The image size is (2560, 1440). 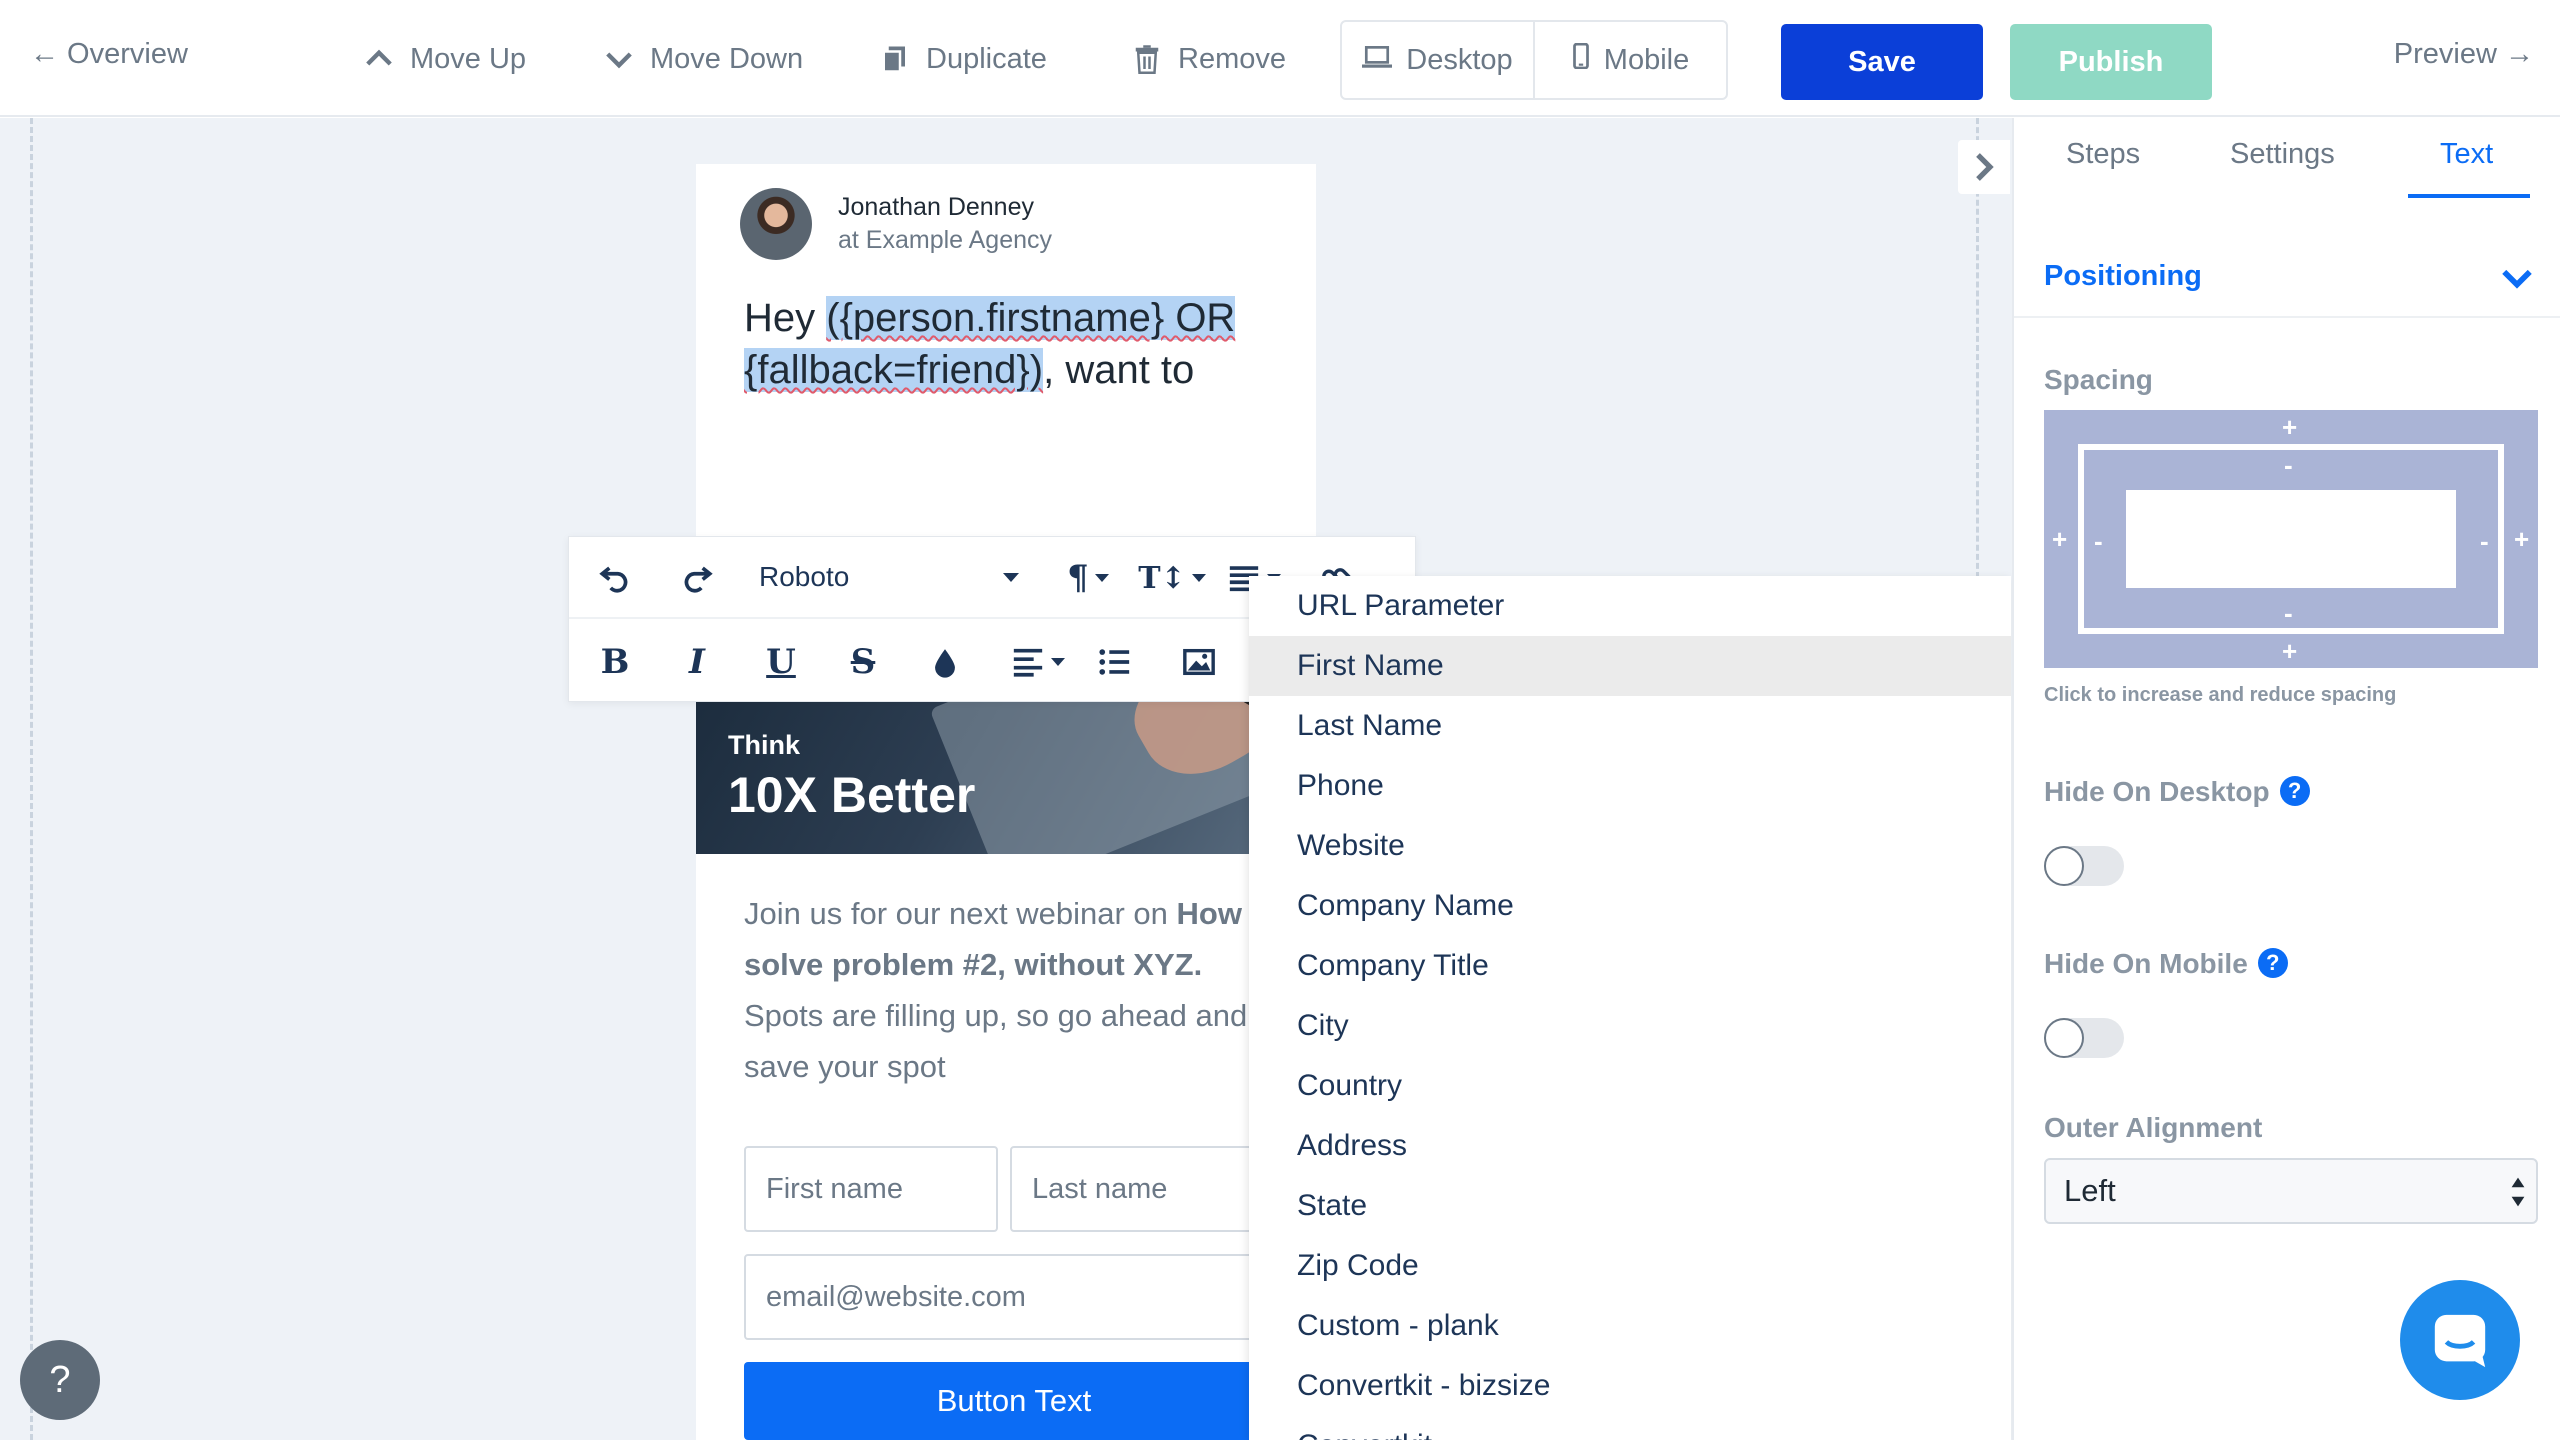 I want to click on dropdown-item-zip-code: Zip Code, so click(x=1630, y=1266).